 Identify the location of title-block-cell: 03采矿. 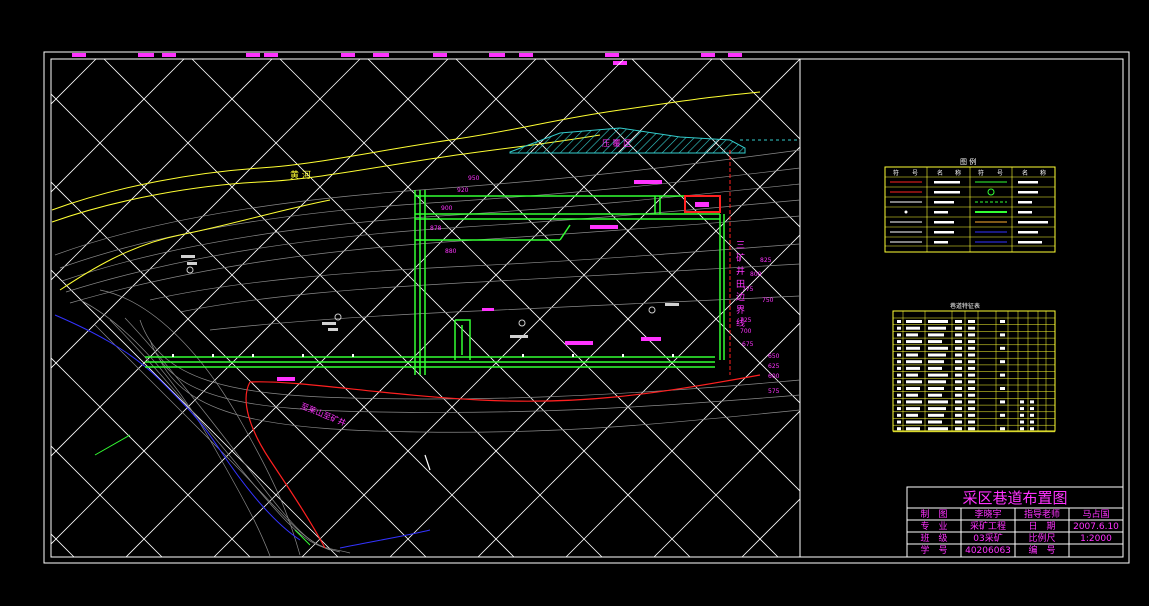
(987, 538).